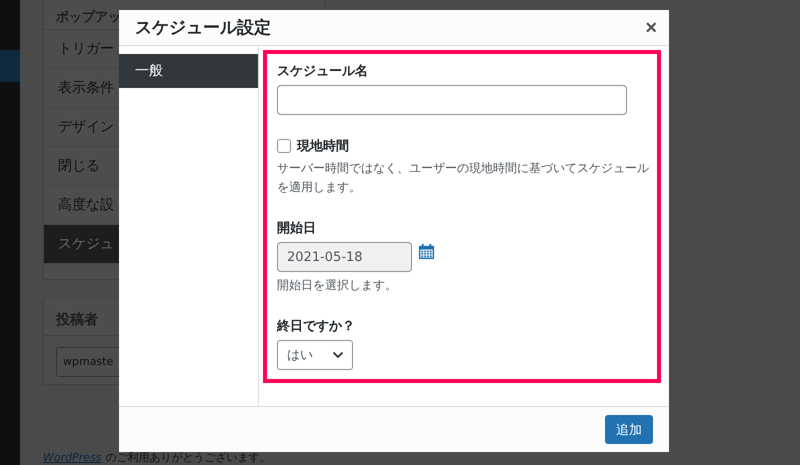 Image resolution: width=800 pixels, height=465 pixels. Describe the element at coordinates (629, 429) in the screenshot. I see `add-button: 追加` at that location.